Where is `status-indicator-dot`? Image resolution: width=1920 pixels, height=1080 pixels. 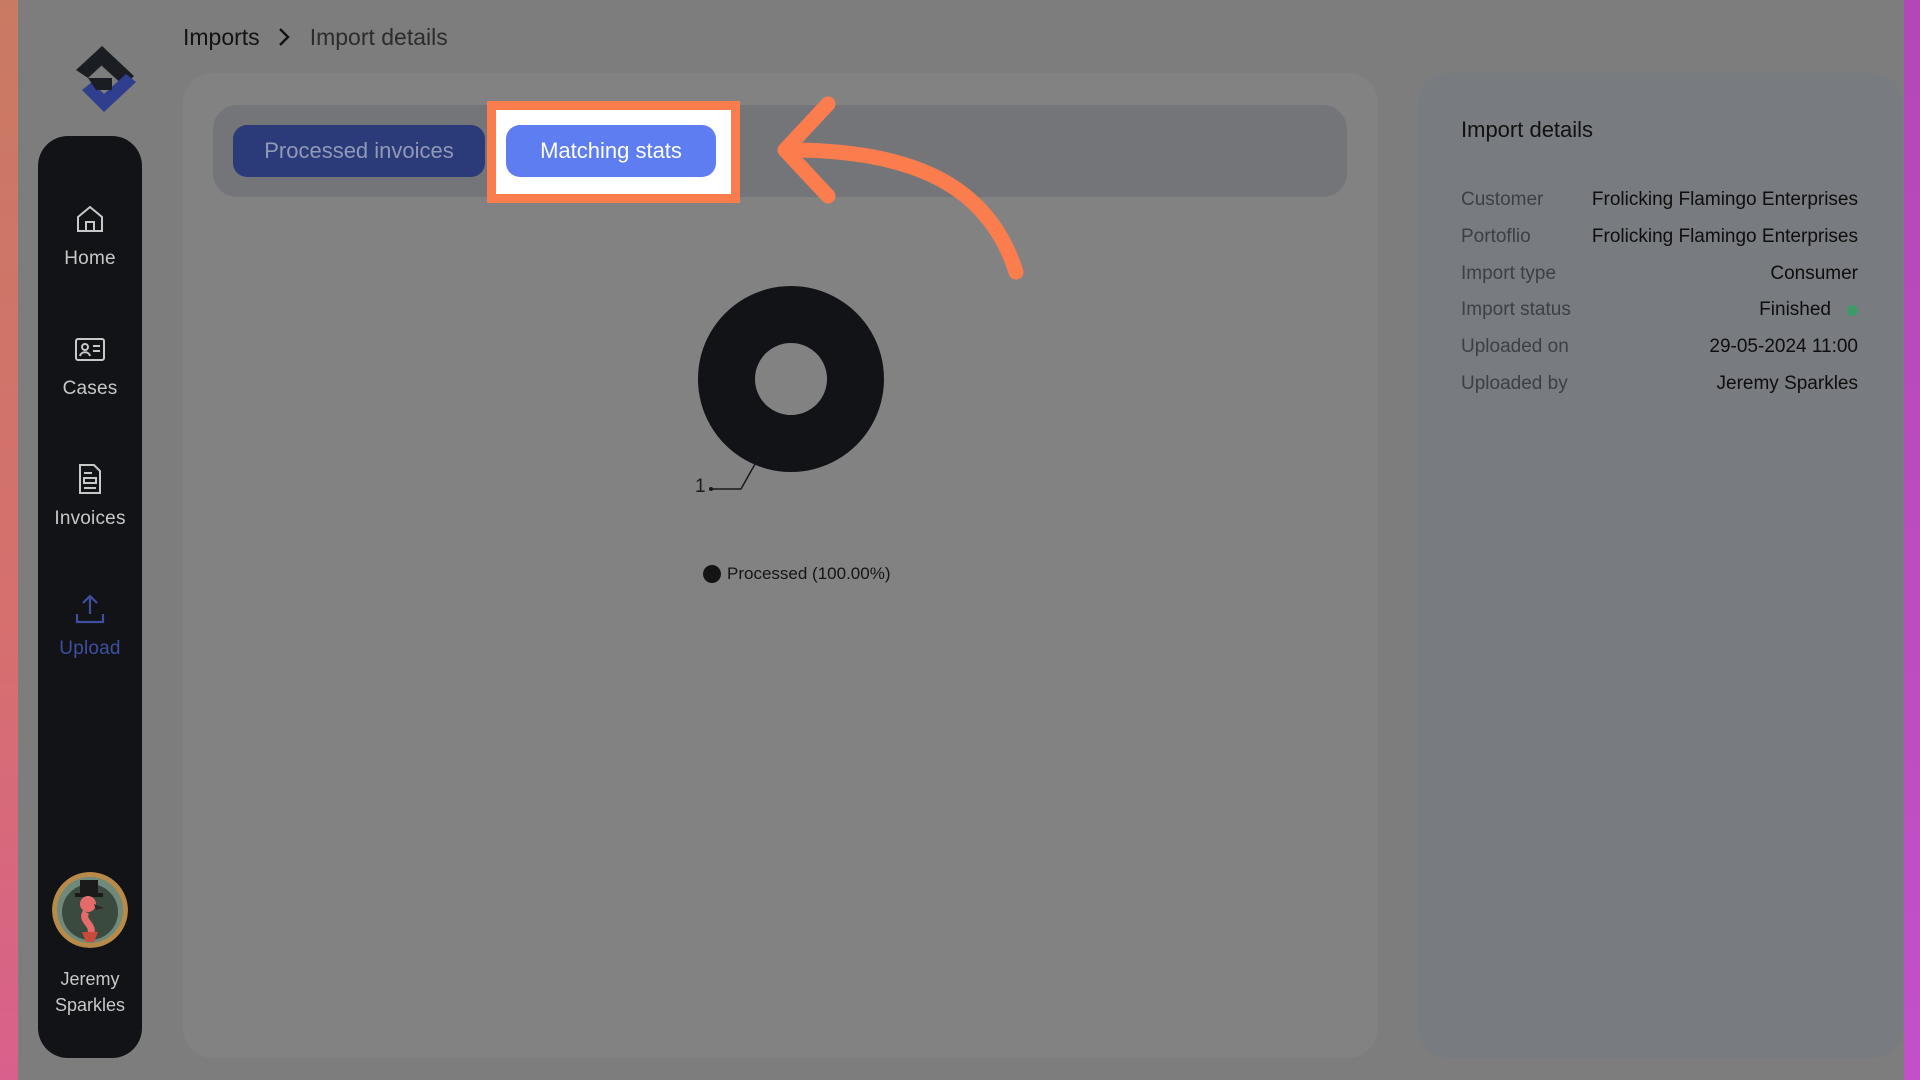
status-indicator-dot is located at coordinates (1852, 310).